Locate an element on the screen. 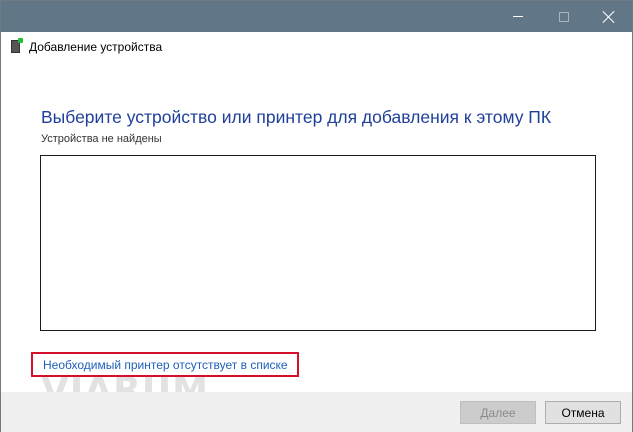 The width and height of the screenshot is (633, 432). close-icon is located at coordinates (609, 17).